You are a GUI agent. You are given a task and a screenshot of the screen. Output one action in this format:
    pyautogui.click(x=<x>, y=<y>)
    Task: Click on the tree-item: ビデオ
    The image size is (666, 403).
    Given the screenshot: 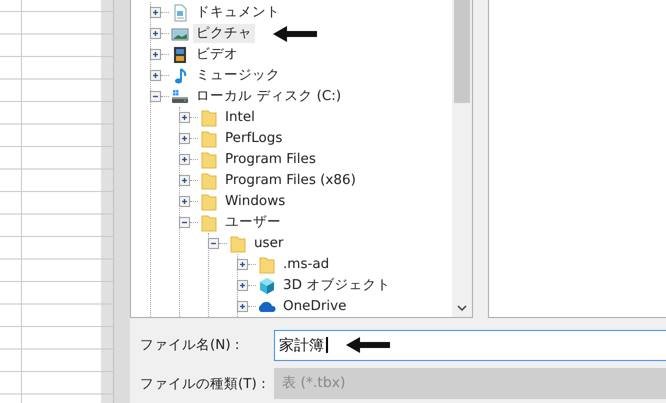 What is the action you would take?
    pyautogui.click(x=217, y=54)
    